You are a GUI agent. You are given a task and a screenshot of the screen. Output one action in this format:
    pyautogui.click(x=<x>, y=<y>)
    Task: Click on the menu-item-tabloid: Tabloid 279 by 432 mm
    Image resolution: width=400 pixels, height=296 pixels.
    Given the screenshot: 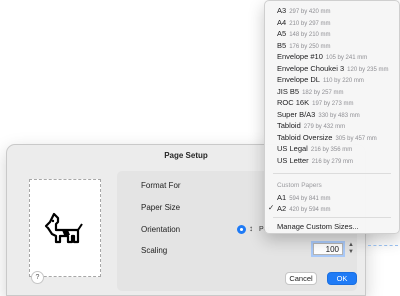 What is the action you would take?
    pyautogui.click(x=311, y=125)
    